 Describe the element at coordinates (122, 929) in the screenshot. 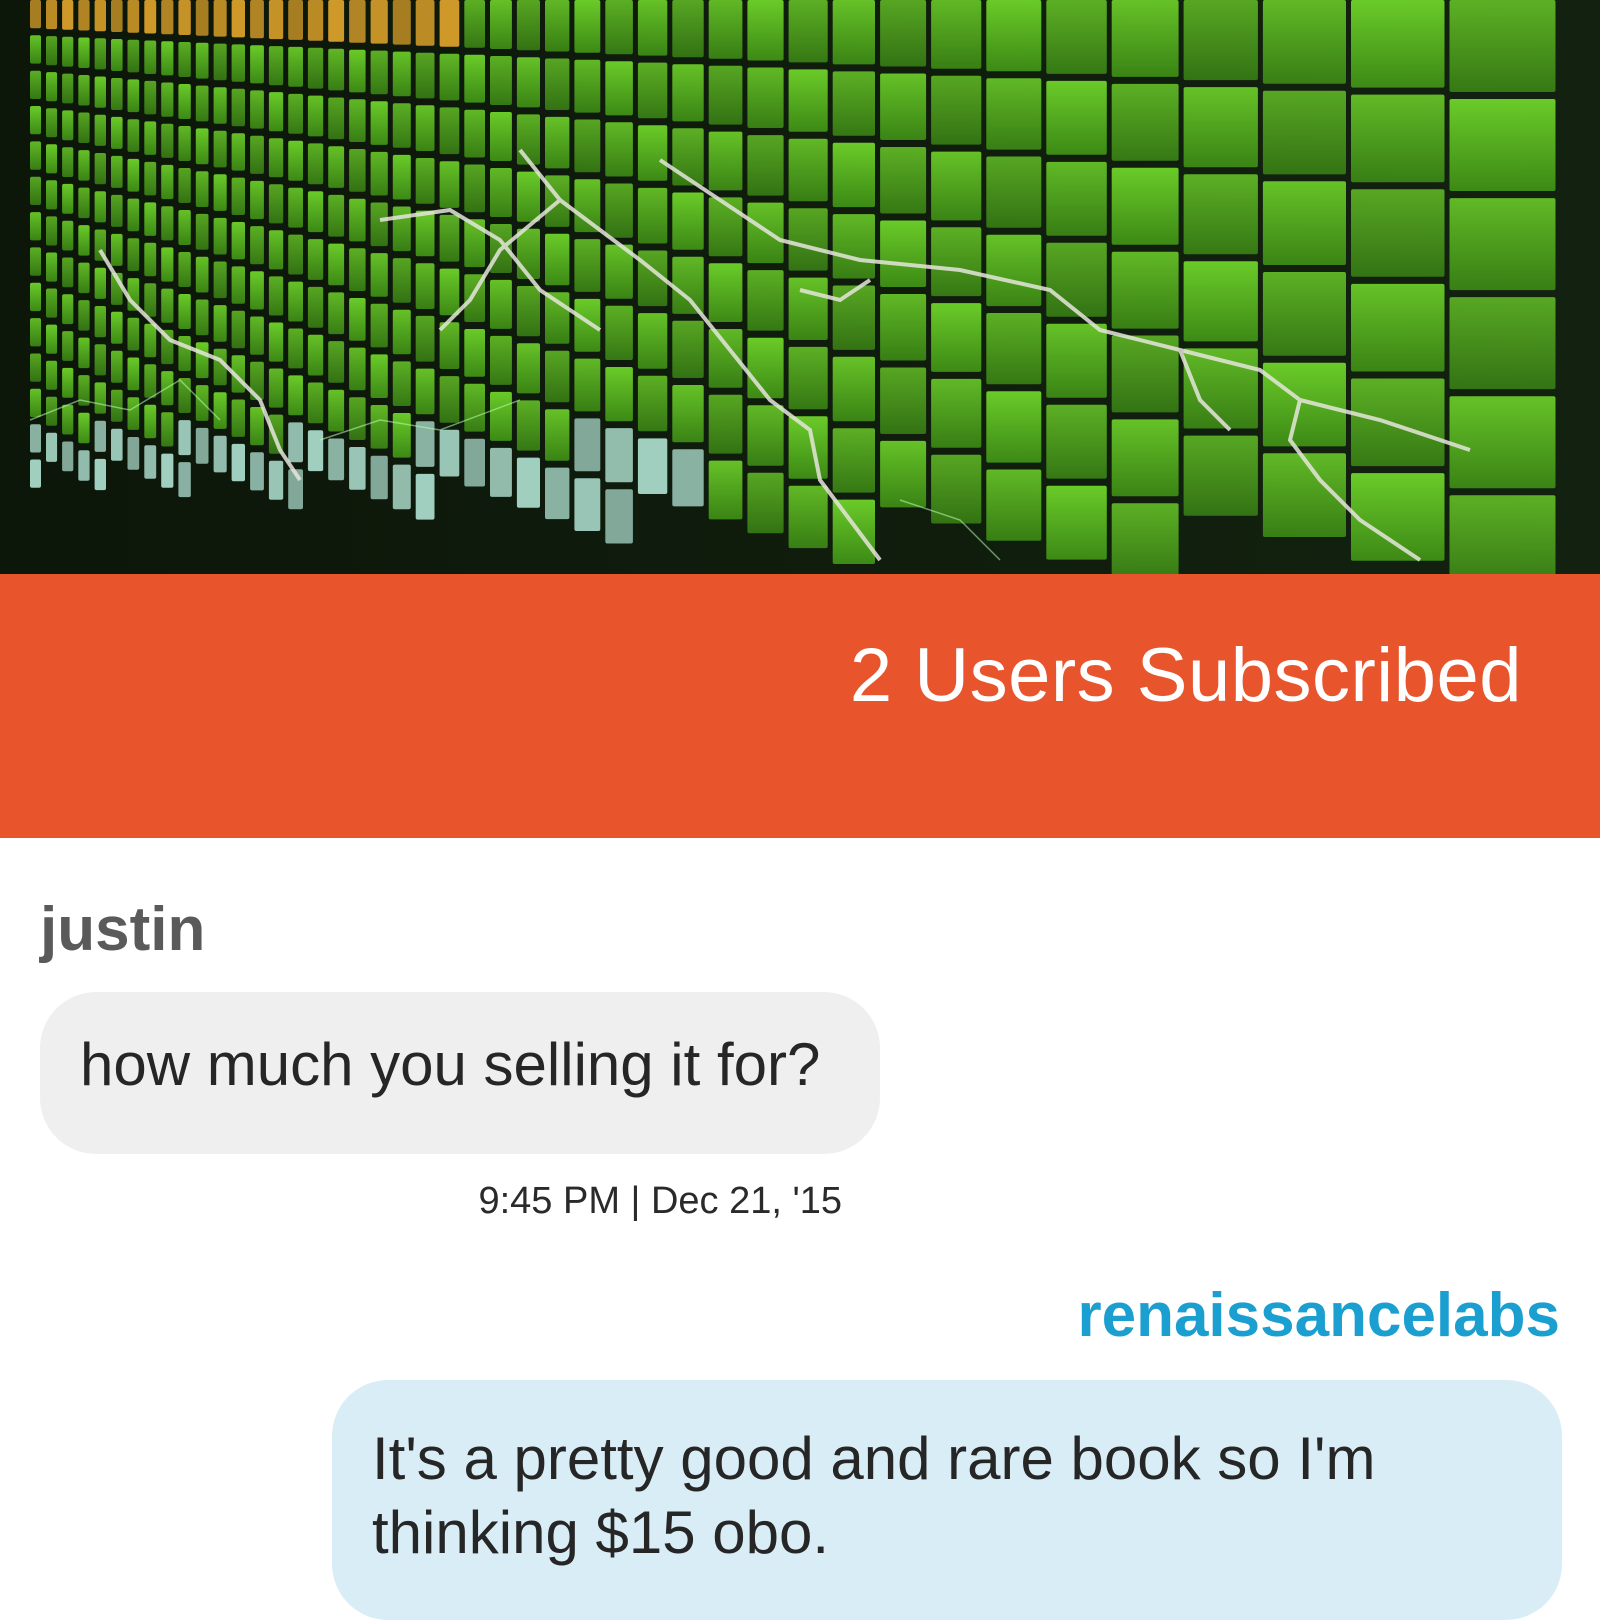

I see `message-author: justin` at that location.